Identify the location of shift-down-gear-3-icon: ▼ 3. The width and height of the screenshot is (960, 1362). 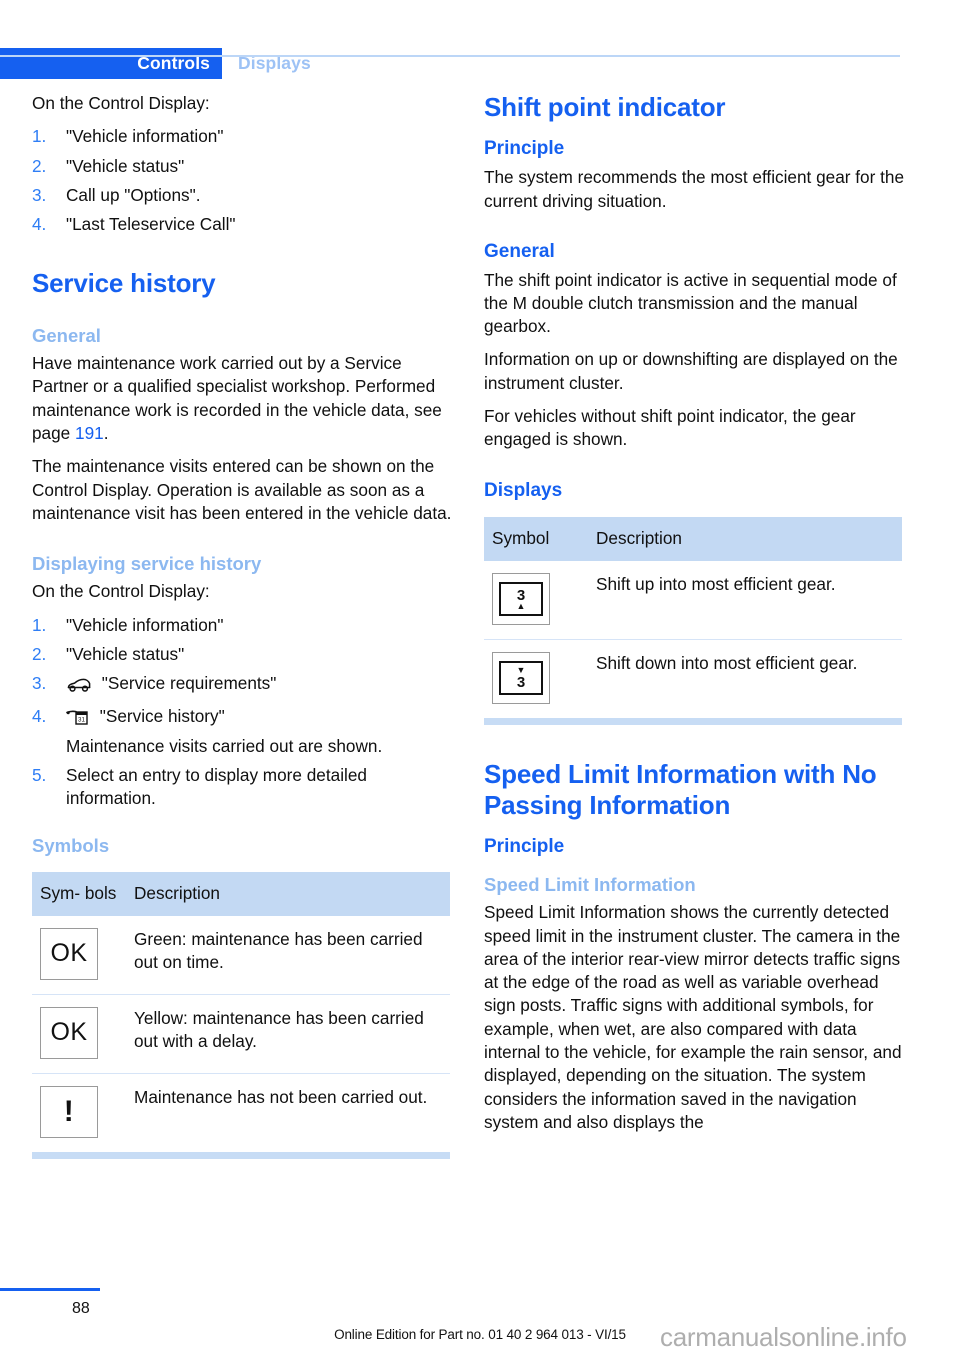
(521, 678).